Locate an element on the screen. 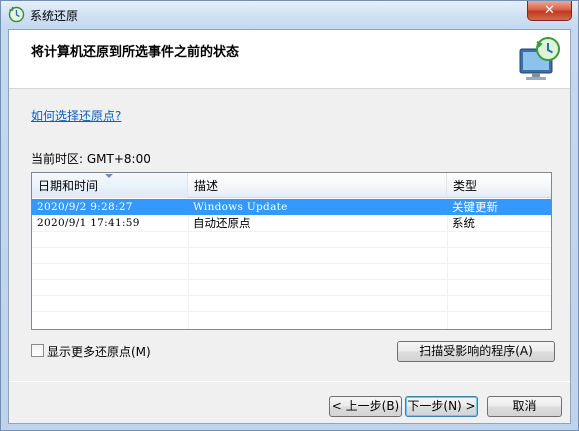  footer-divider is located at coordinates (289, 381).